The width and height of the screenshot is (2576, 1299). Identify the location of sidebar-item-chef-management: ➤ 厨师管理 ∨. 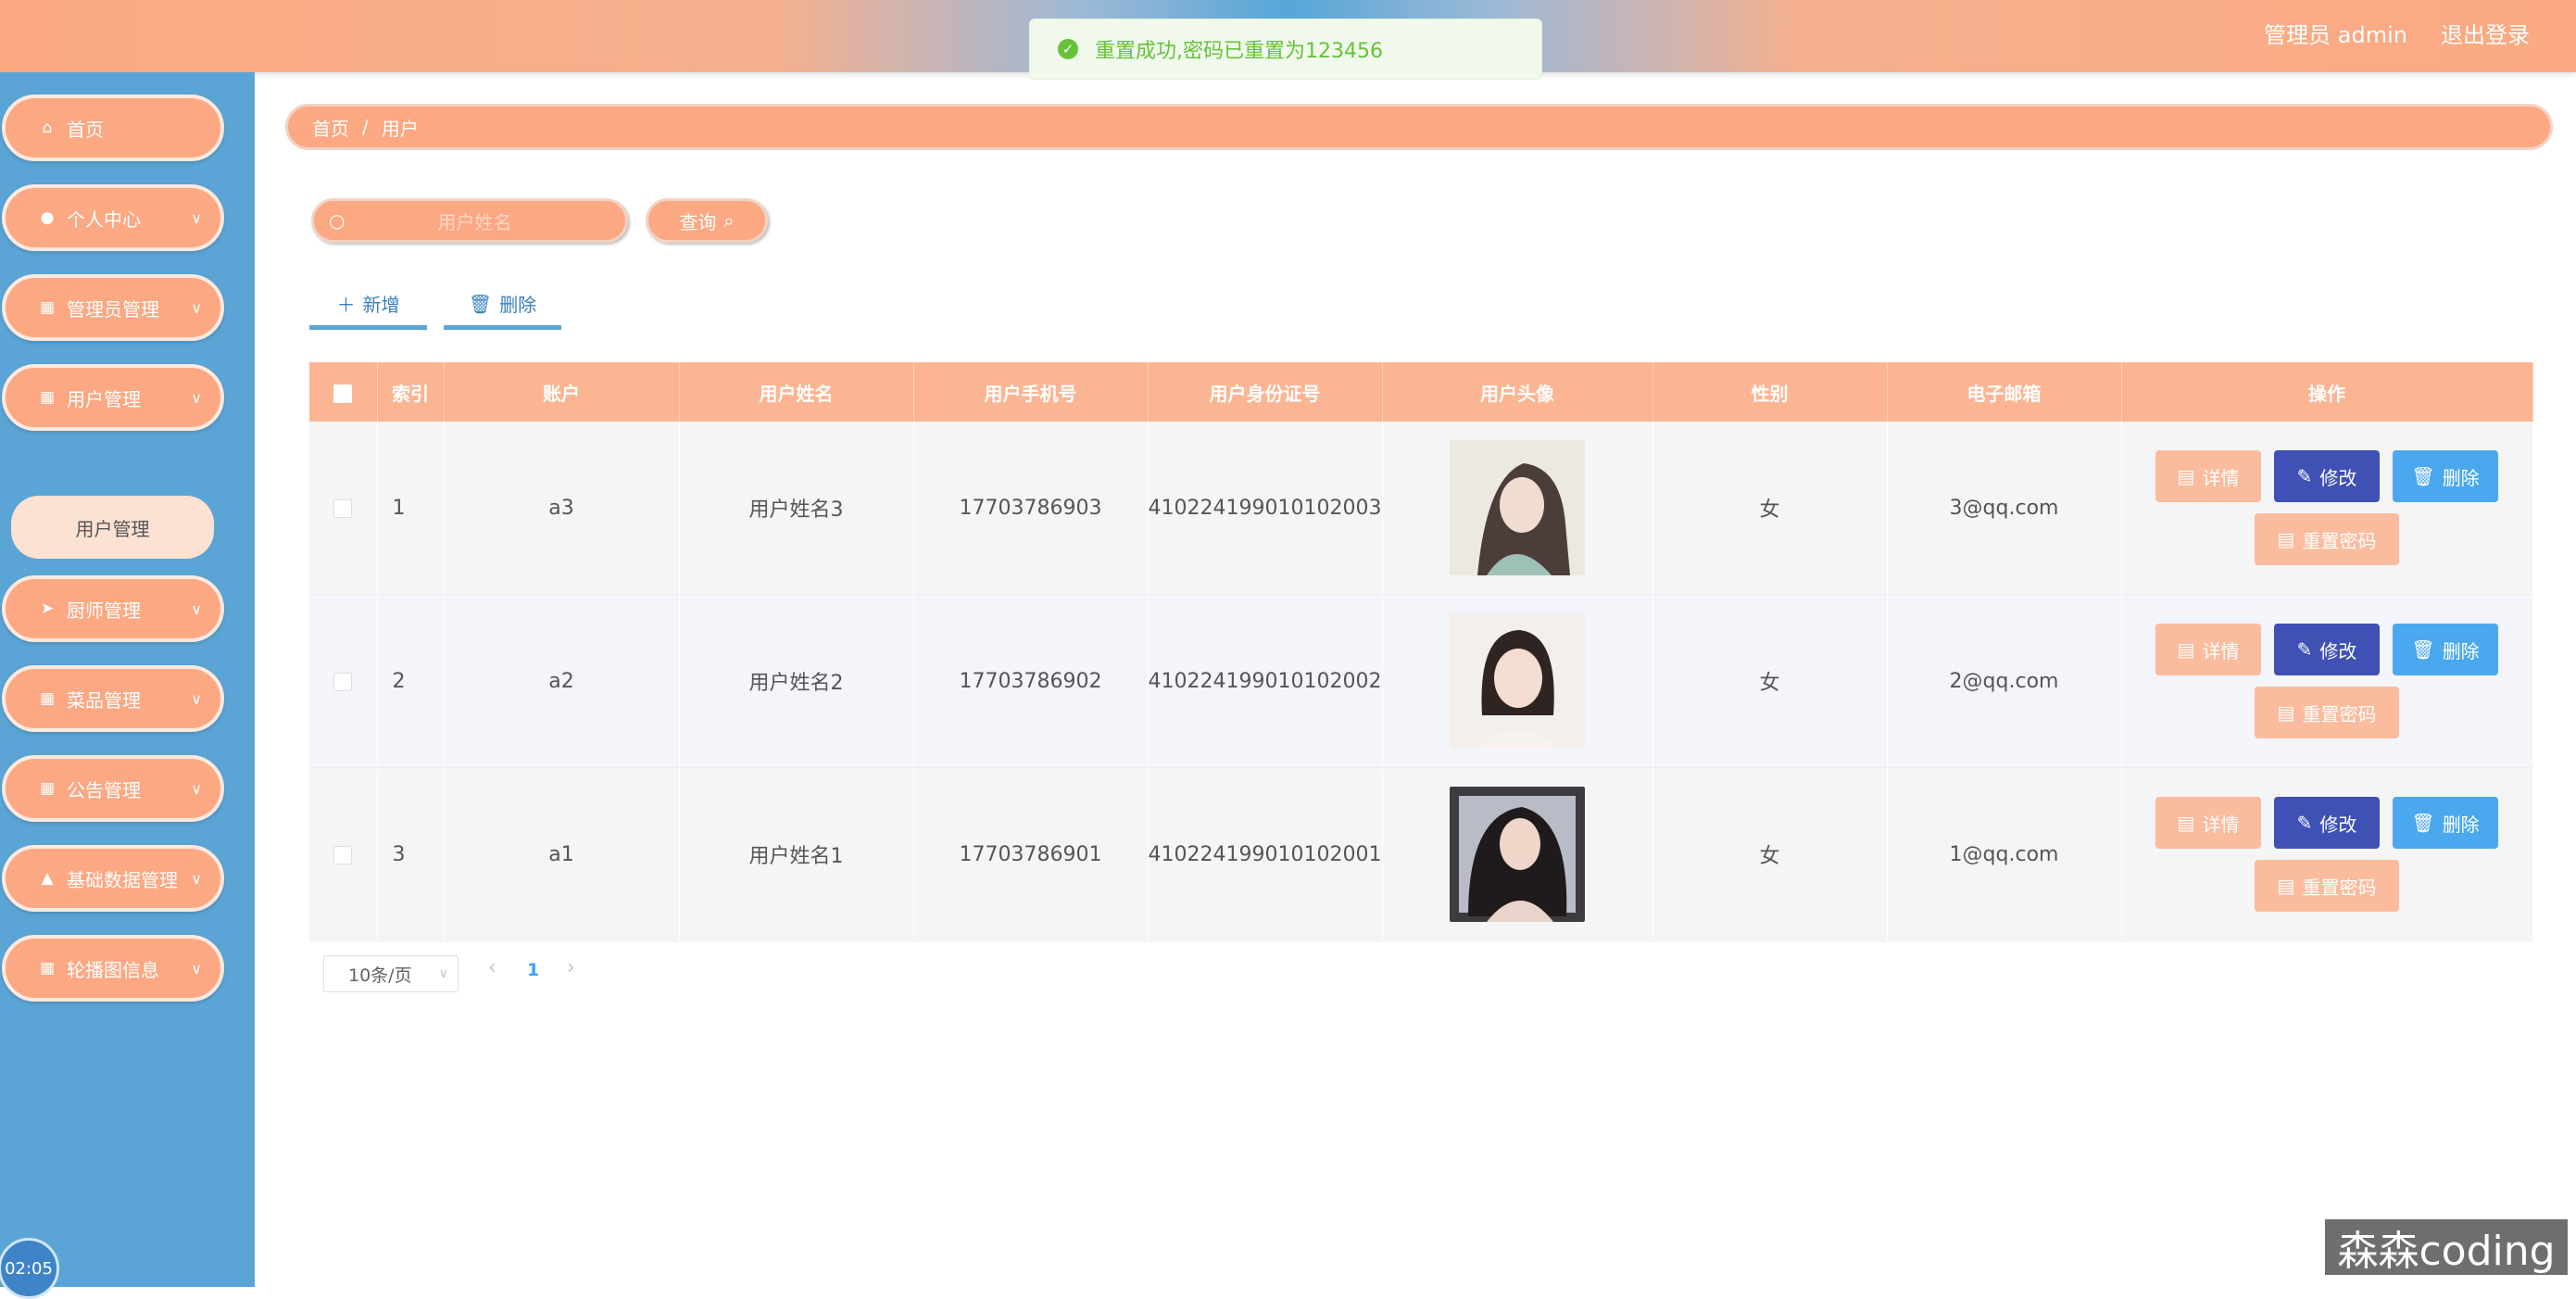
(113, 608).